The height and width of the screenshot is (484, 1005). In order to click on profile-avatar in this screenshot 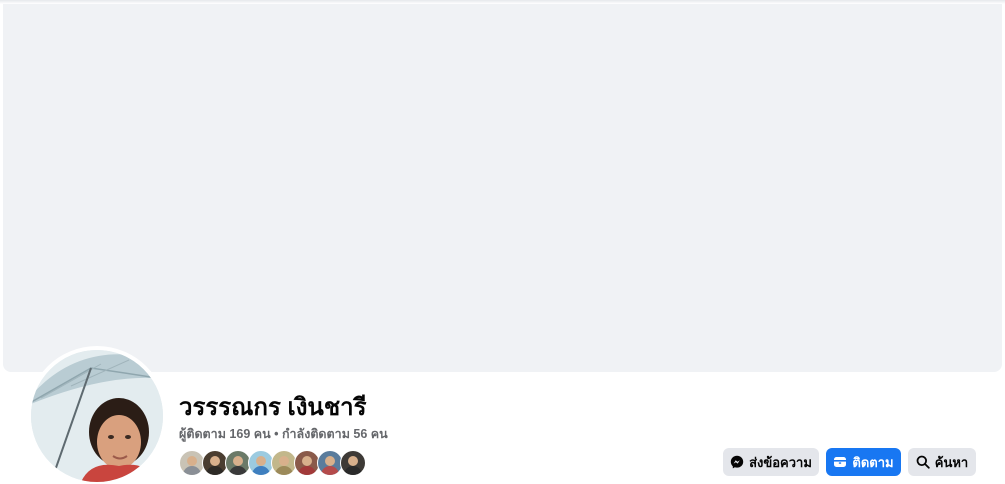, I will do `click(97, 416)`.